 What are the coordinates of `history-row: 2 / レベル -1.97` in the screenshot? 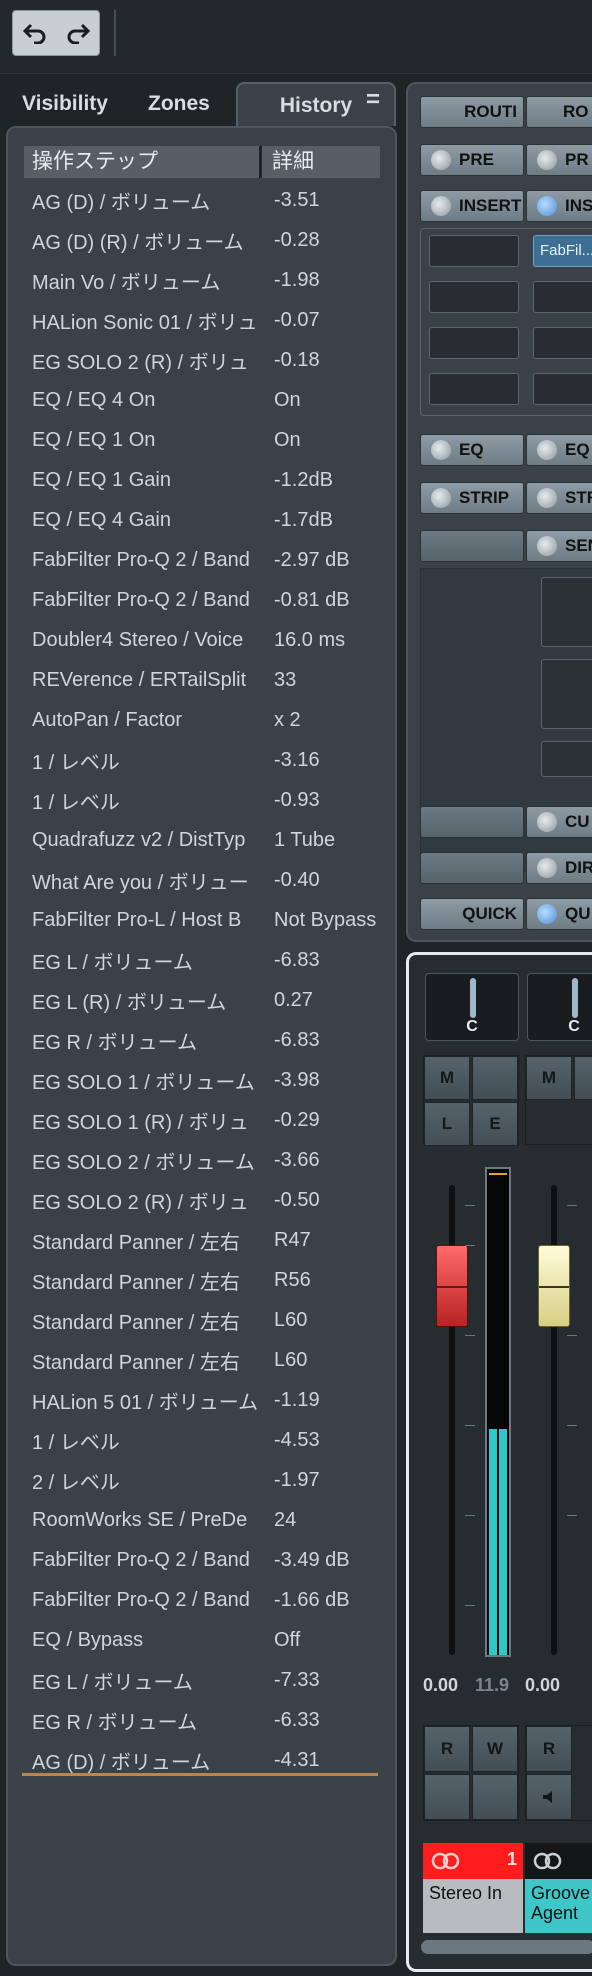 It's located at (202, 1480).